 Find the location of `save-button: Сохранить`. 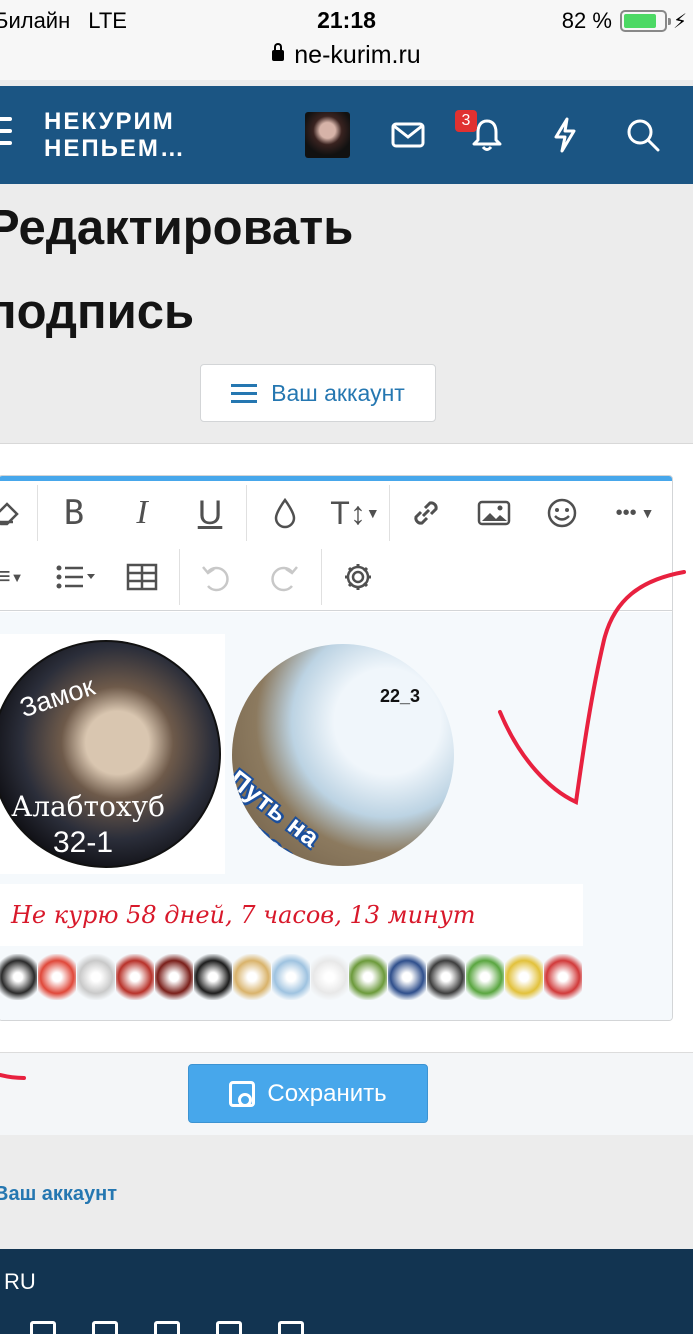

save-button: Сохранить is located at coordinates (308, 1093).